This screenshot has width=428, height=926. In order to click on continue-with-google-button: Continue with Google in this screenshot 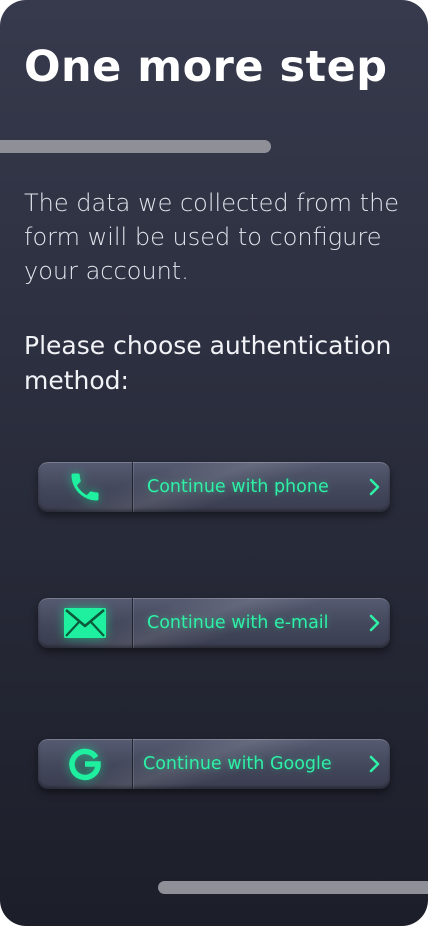, I will do `click(214, 764)`.